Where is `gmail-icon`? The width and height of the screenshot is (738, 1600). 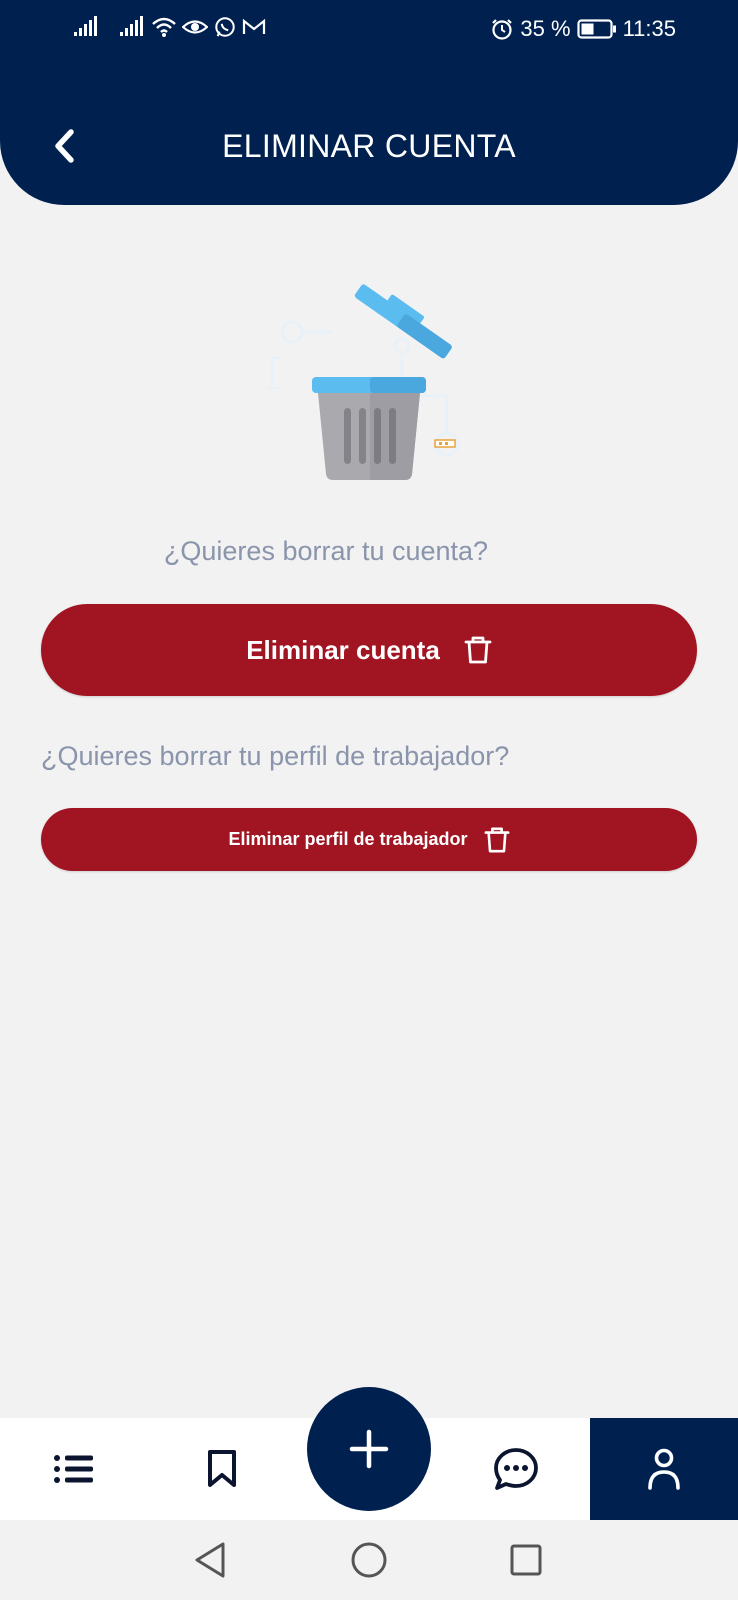
gmail-icon is located at coordinates (254, 26).